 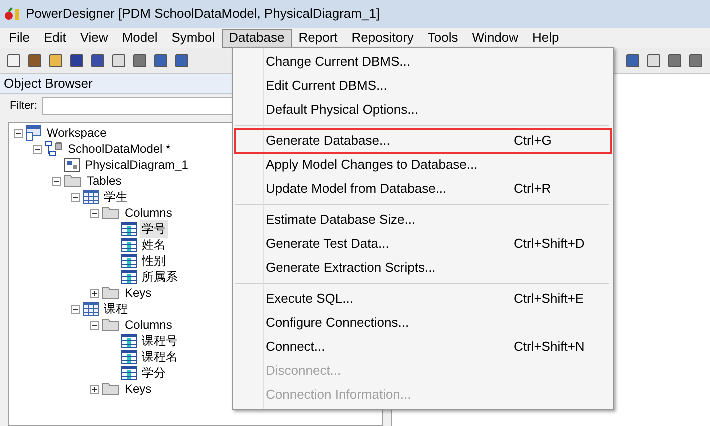 I want to click on filter-label: Filter:, so click(x=24, y=106).